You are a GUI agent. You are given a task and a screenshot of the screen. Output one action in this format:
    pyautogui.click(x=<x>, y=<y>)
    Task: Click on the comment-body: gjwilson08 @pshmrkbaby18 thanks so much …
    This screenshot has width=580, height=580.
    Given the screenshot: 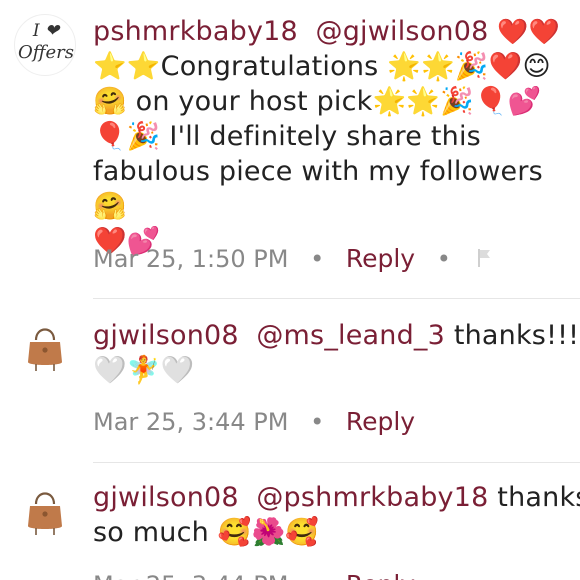 What is the action you would take?
    pyautogui.click(x=336, y=515)
    